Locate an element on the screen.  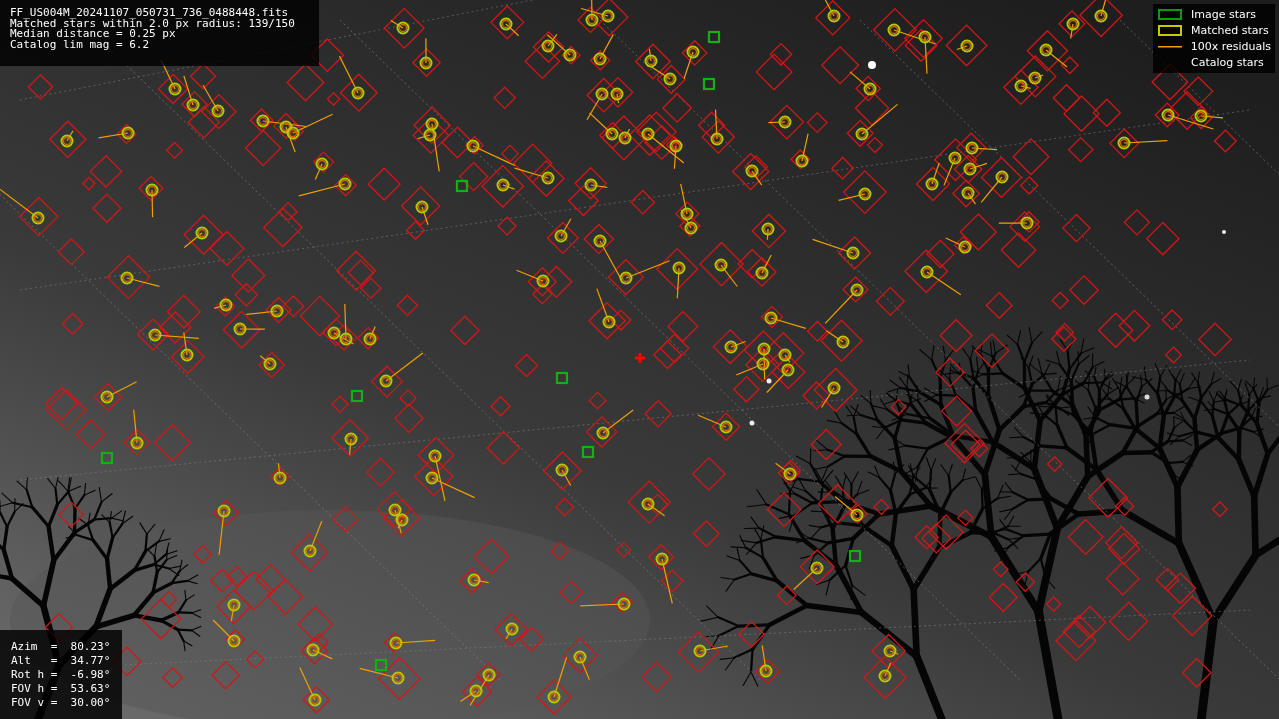
legend-label: Matched stars is located at coordinates (1230, 30).